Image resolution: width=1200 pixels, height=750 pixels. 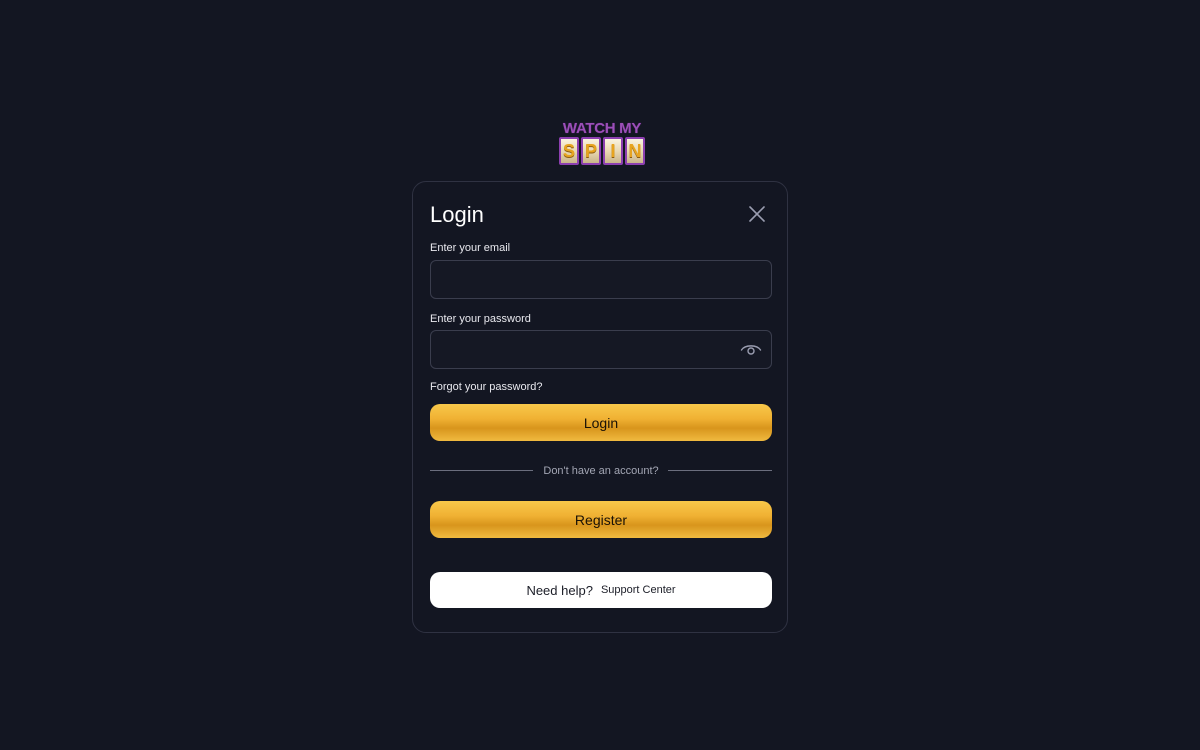 I want to click on password-label: Enter your password, so click(x=480, y=319).